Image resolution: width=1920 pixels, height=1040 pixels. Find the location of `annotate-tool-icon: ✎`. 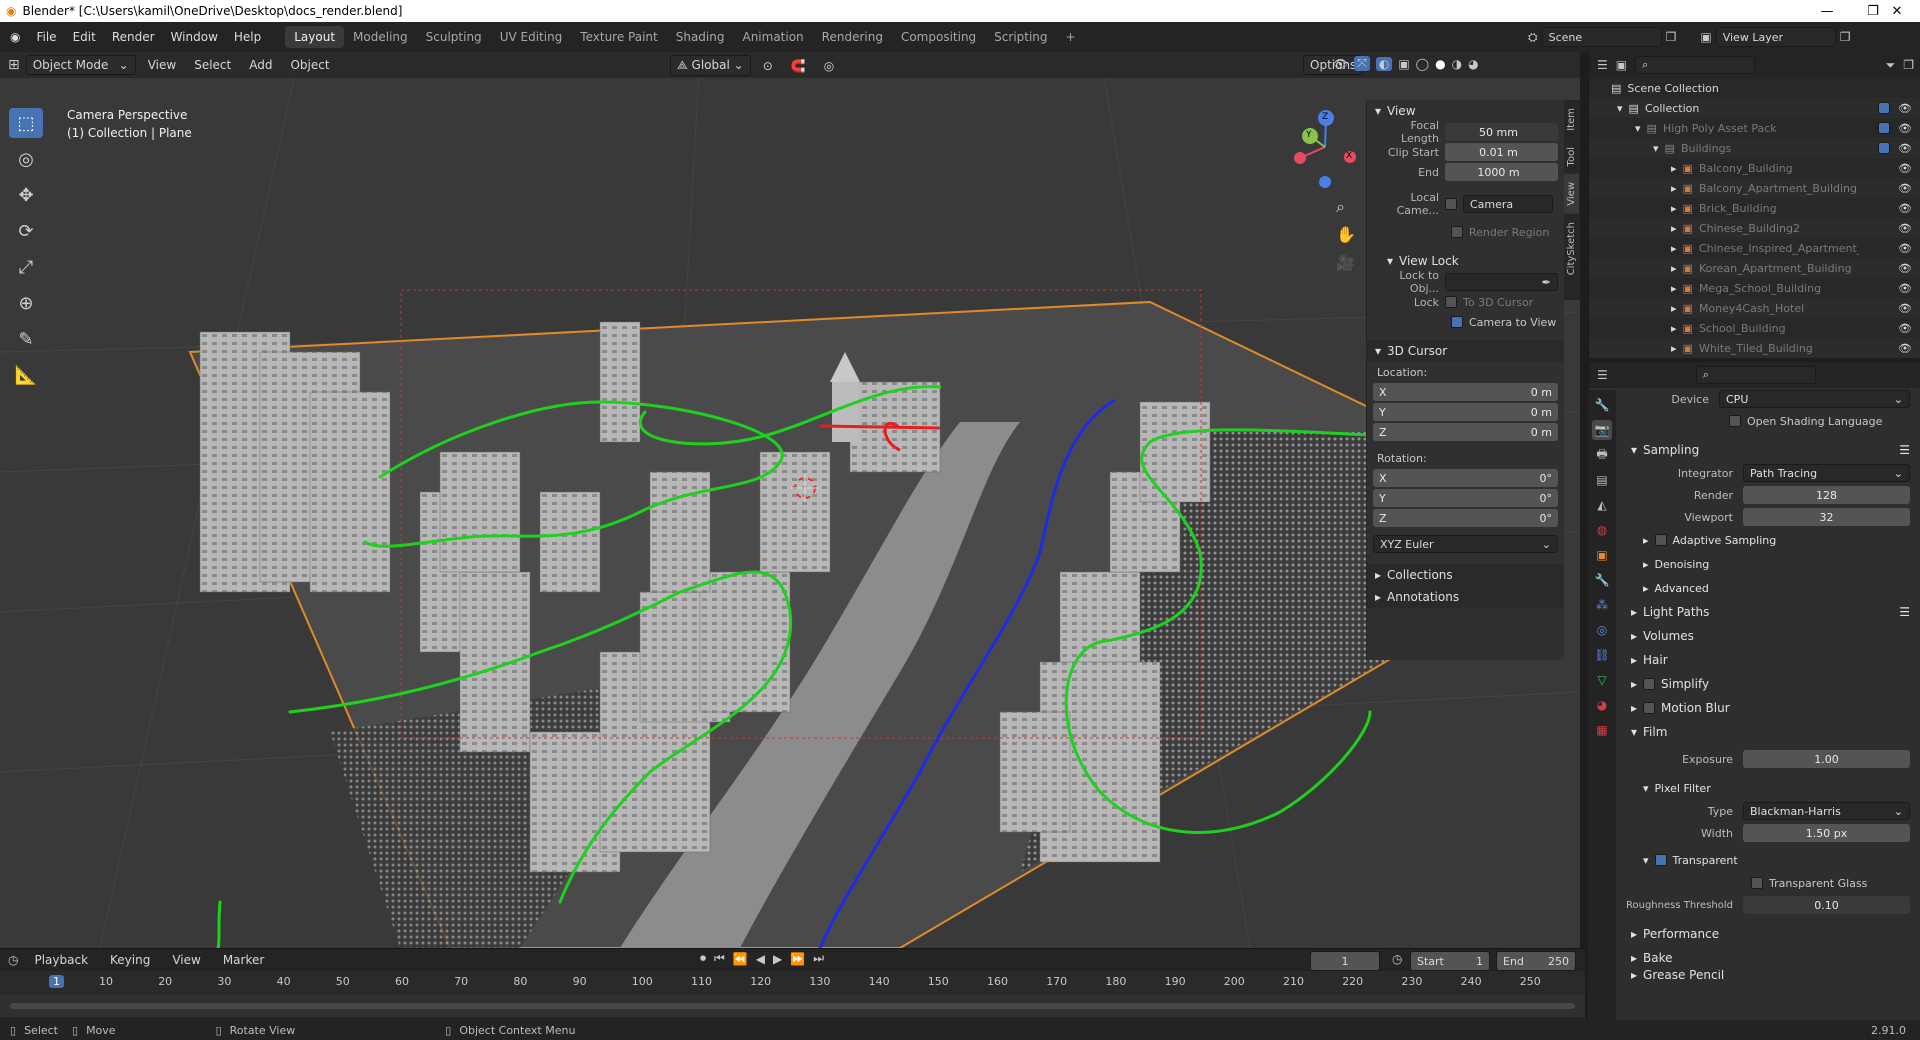

annotate-tool-icon: ✎ is located at coordinates (26, 339).